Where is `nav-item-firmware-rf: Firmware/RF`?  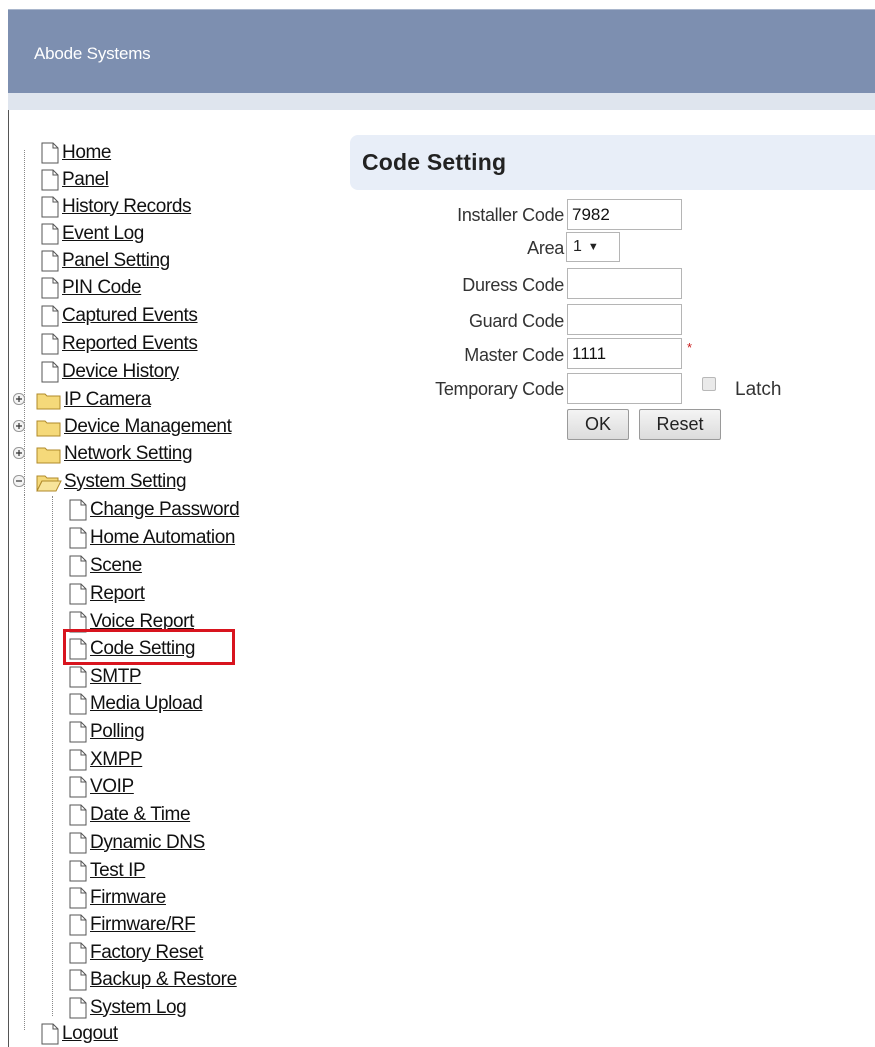 nav-item-firmware-rf: Firmware/RF is located at coordinates (132, 924).